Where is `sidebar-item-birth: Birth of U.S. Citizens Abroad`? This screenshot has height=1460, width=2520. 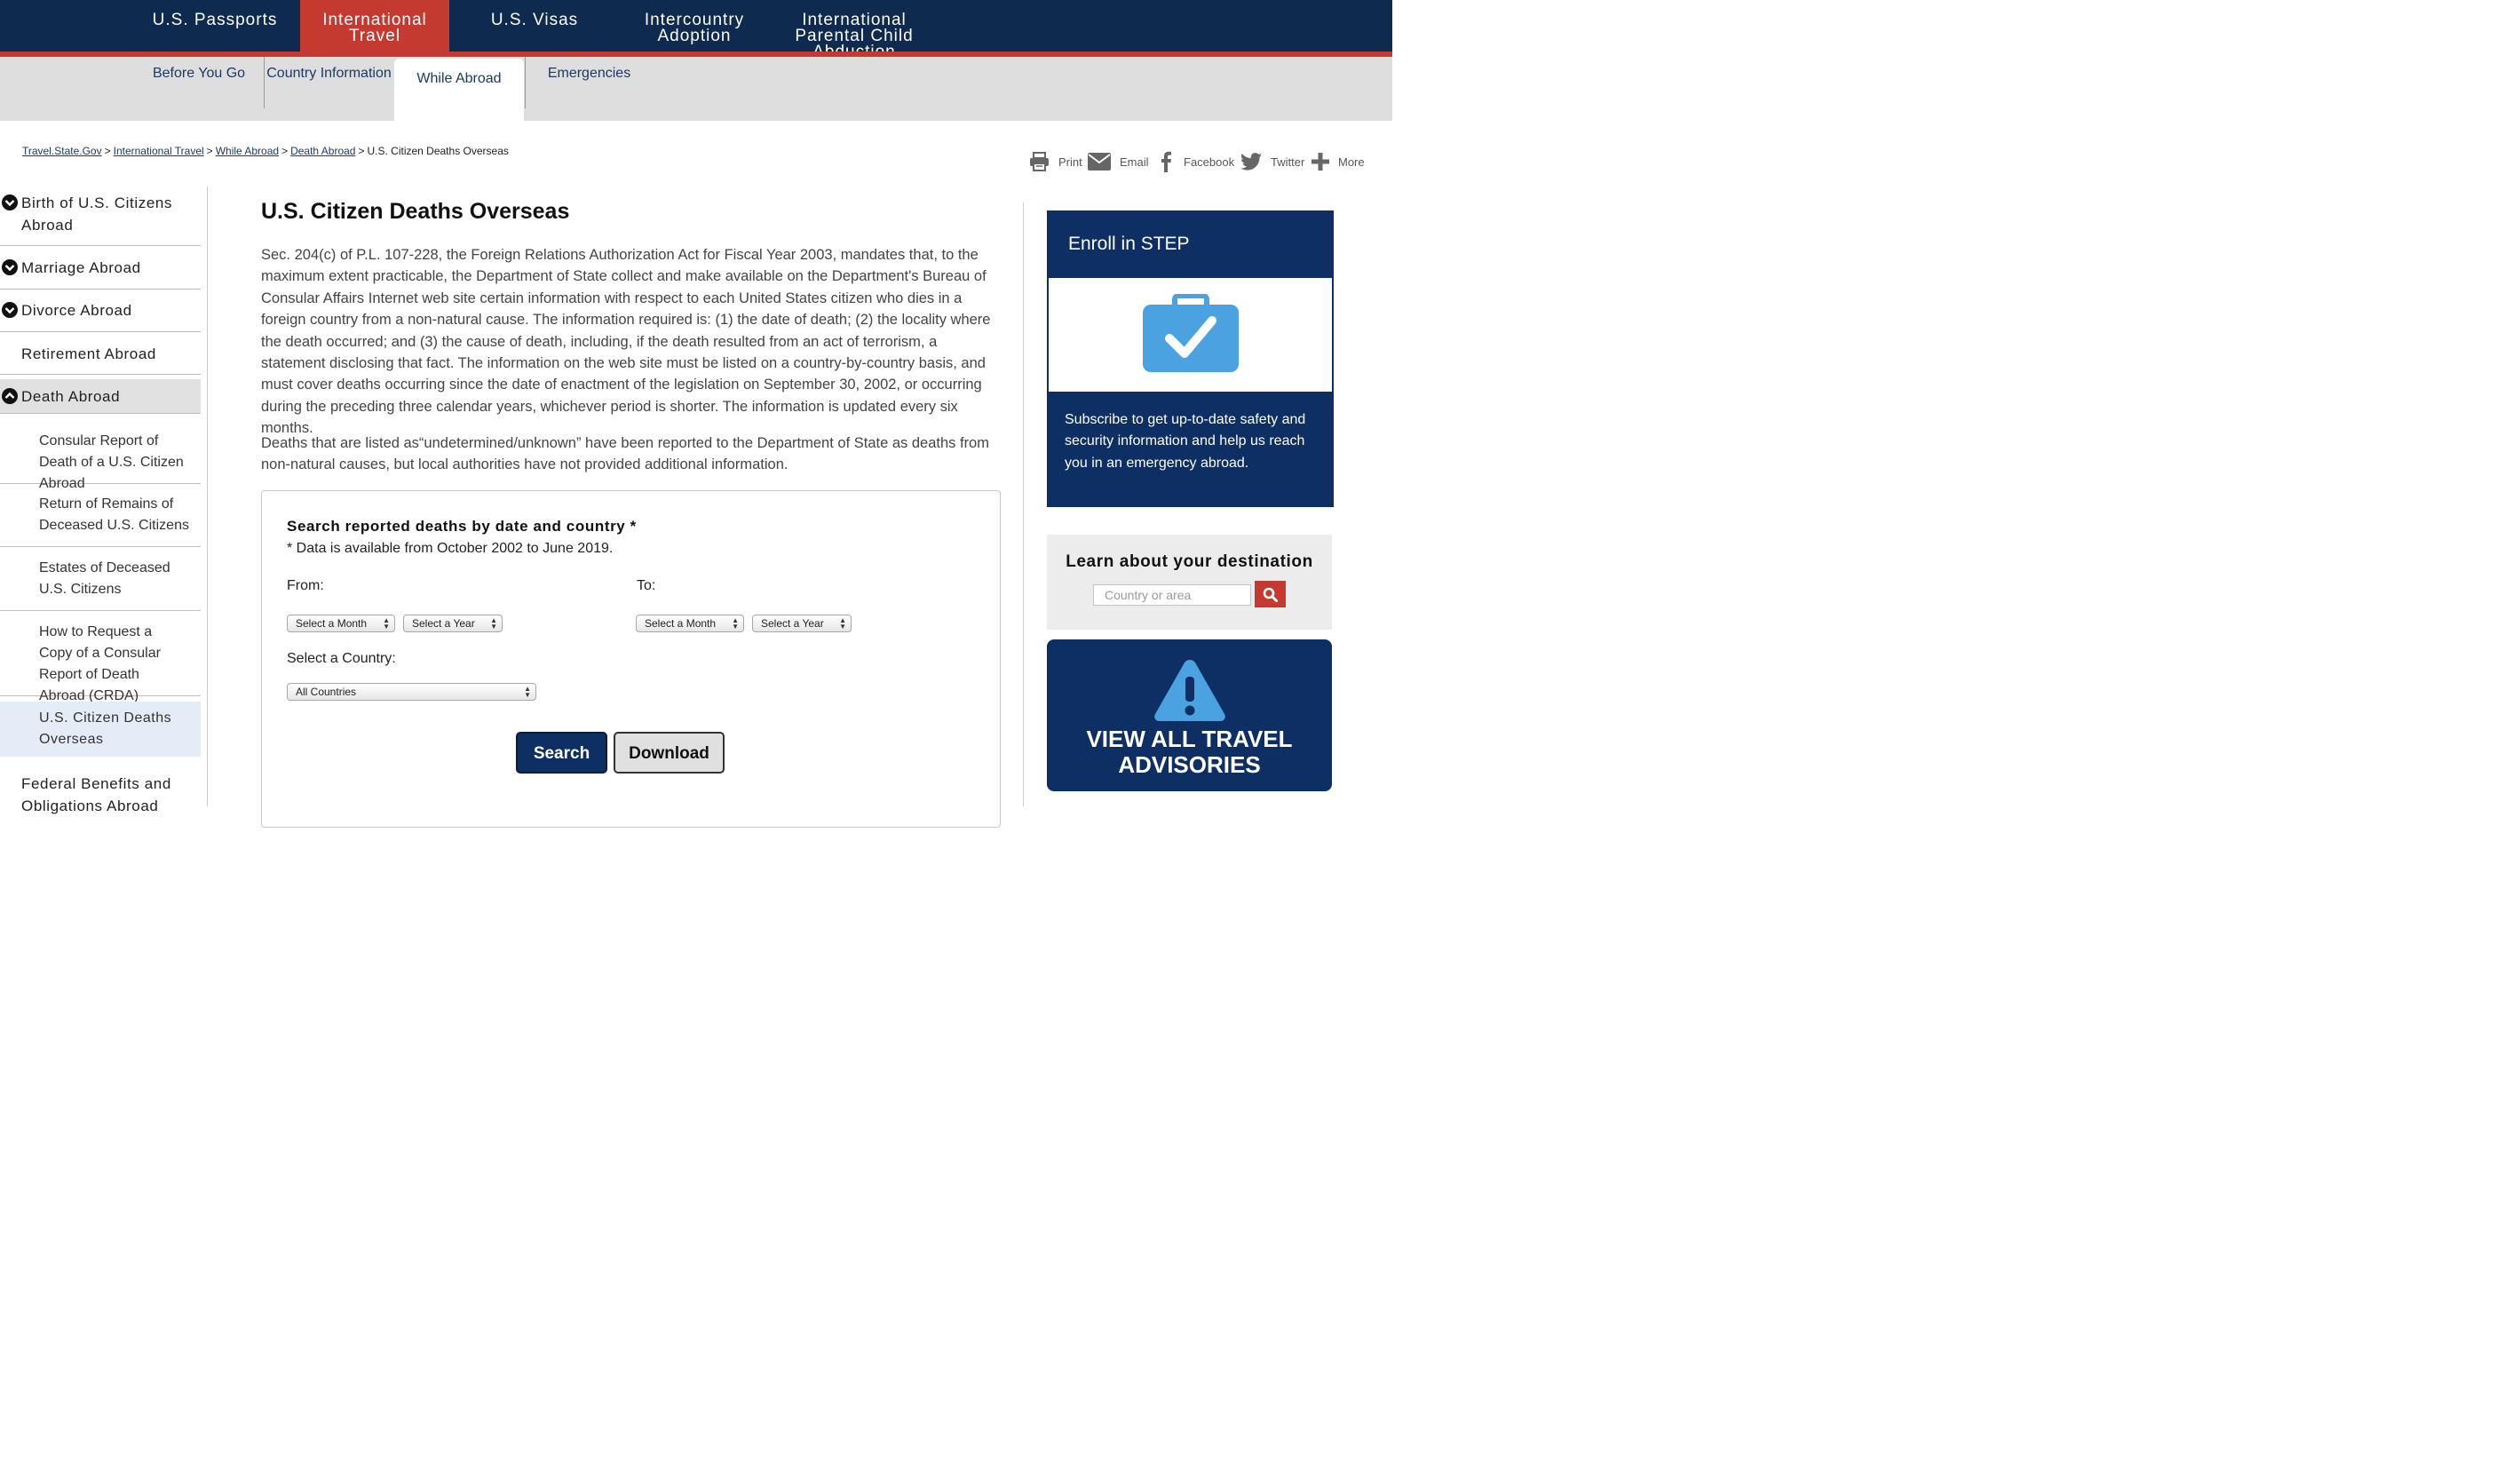
sidebar-item-birth: Birth of U.S. Citizens Abroad is located at coordinates (100, 218).